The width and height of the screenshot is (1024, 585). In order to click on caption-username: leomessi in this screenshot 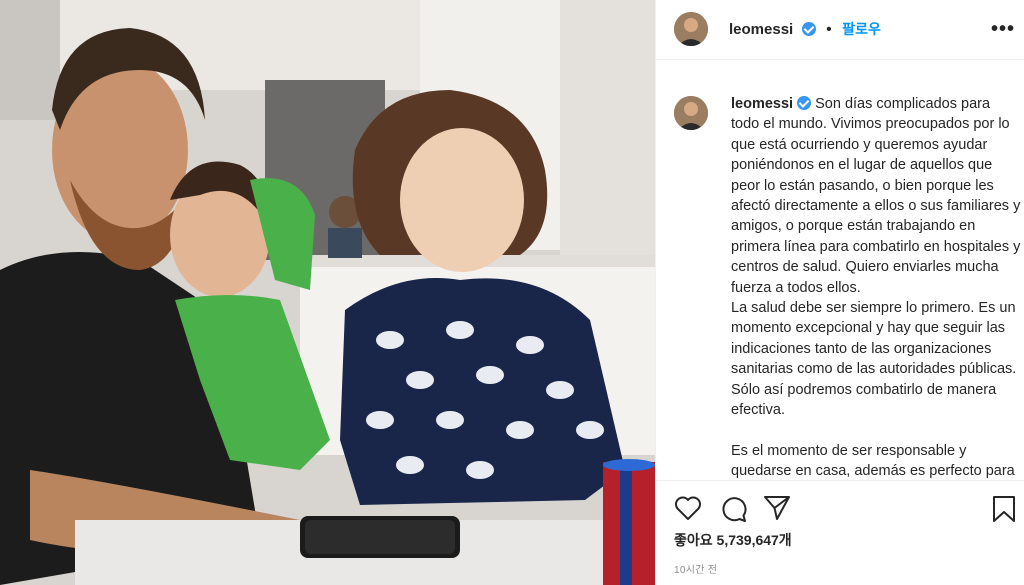, I will do `click(762, 104)`.